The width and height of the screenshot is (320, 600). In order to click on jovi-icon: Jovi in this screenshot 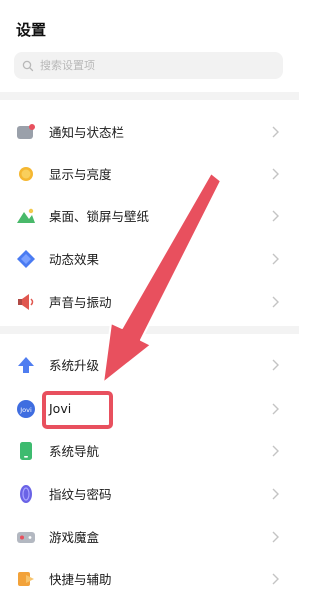, I will do `click(26, 409)`.